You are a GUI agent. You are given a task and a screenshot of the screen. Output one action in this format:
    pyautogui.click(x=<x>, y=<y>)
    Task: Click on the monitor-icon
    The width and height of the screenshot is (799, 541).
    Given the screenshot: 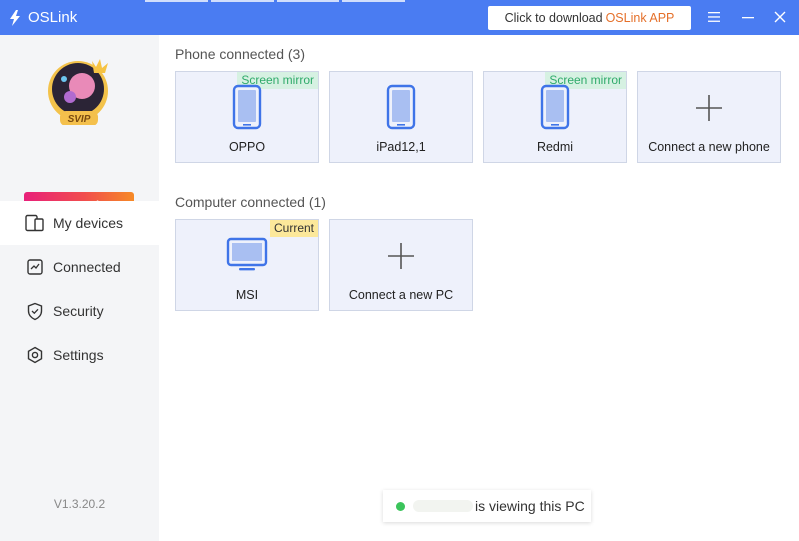 What is the action you would take?
    pyautogui.click(x=247, y=254)
    